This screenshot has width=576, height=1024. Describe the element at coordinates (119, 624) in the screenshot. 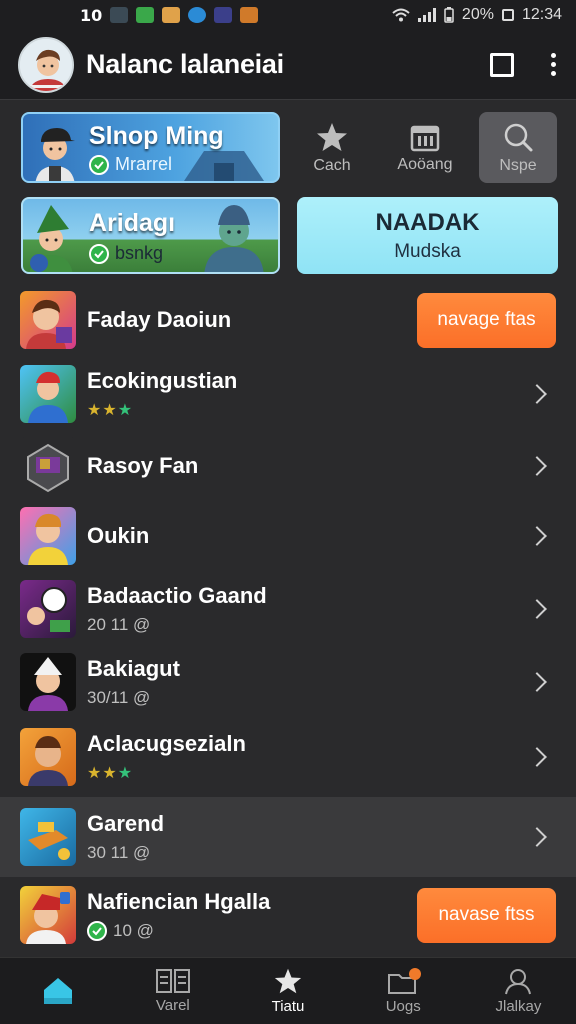

I see `list-item-meta: 20 11 @` at that location.